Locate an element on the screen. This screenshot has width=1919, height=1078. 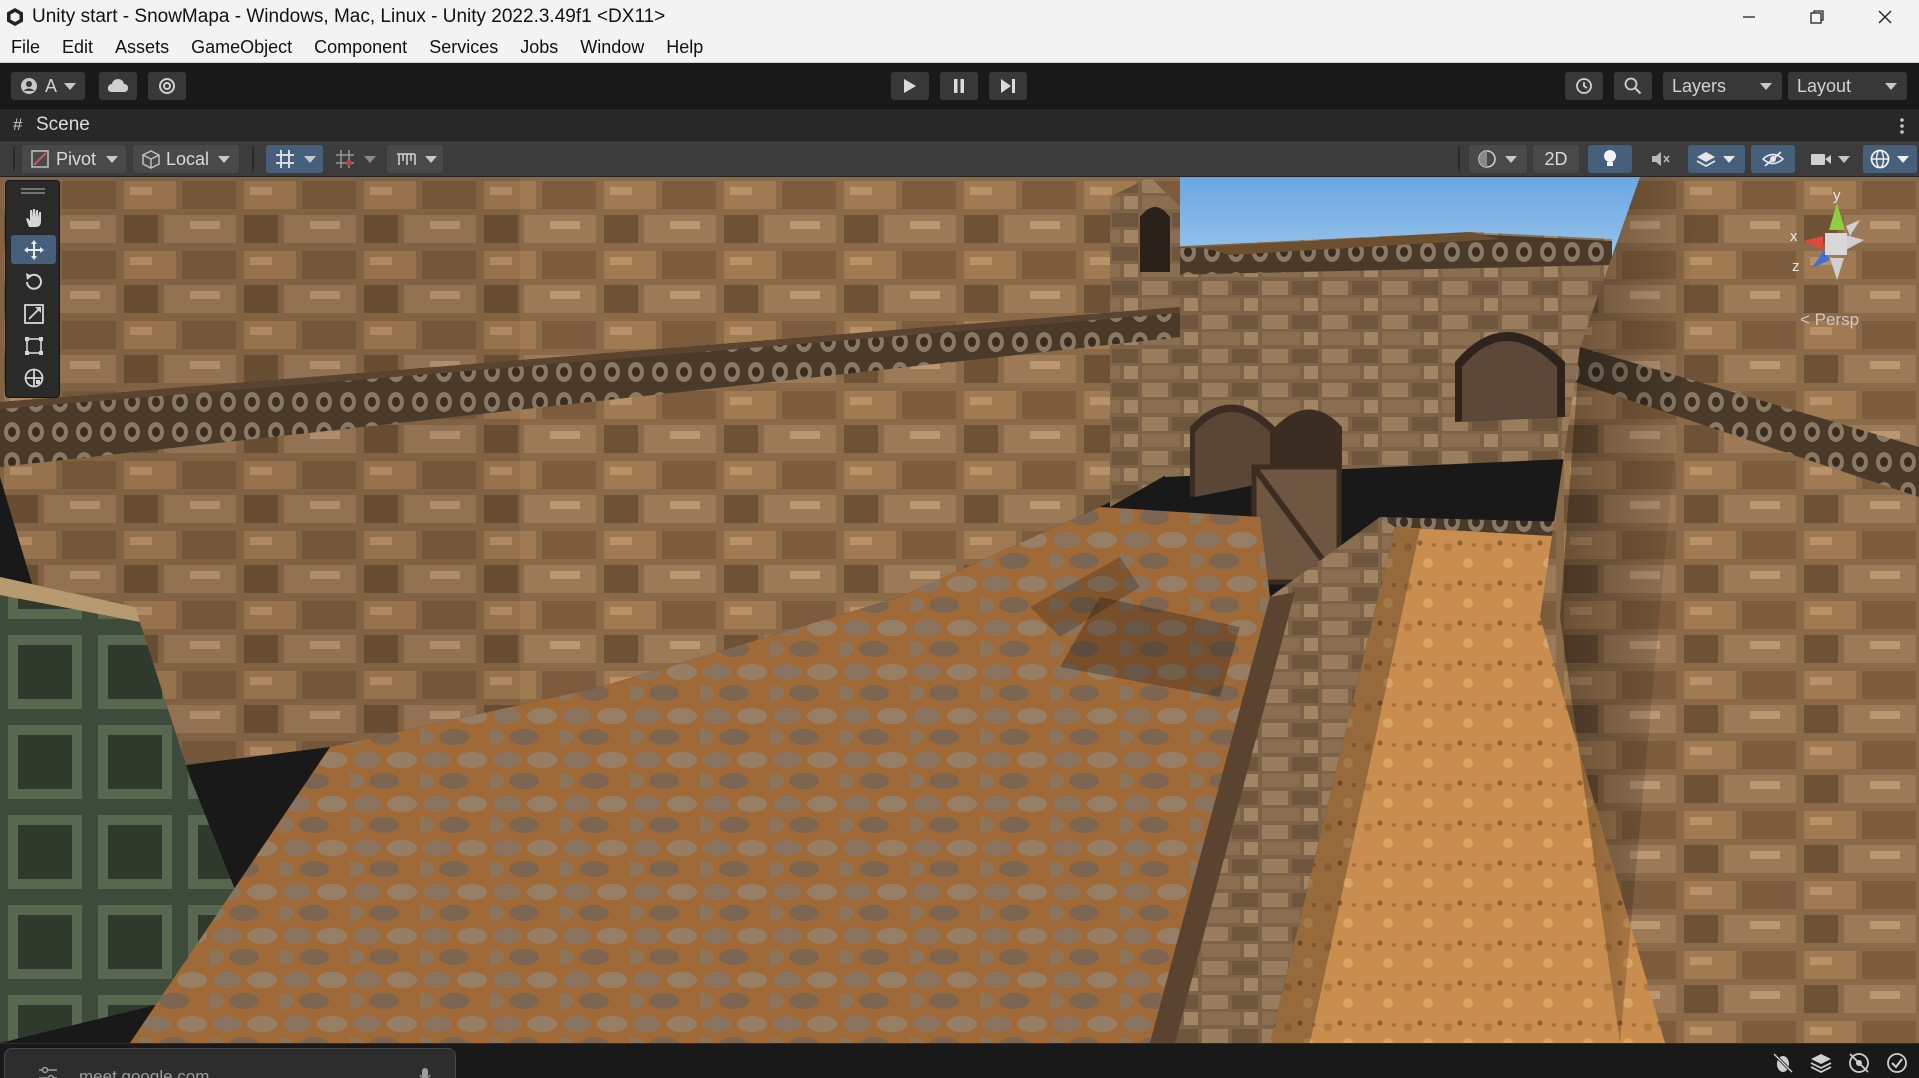
step-icon is located at coordinates (1008, 86).